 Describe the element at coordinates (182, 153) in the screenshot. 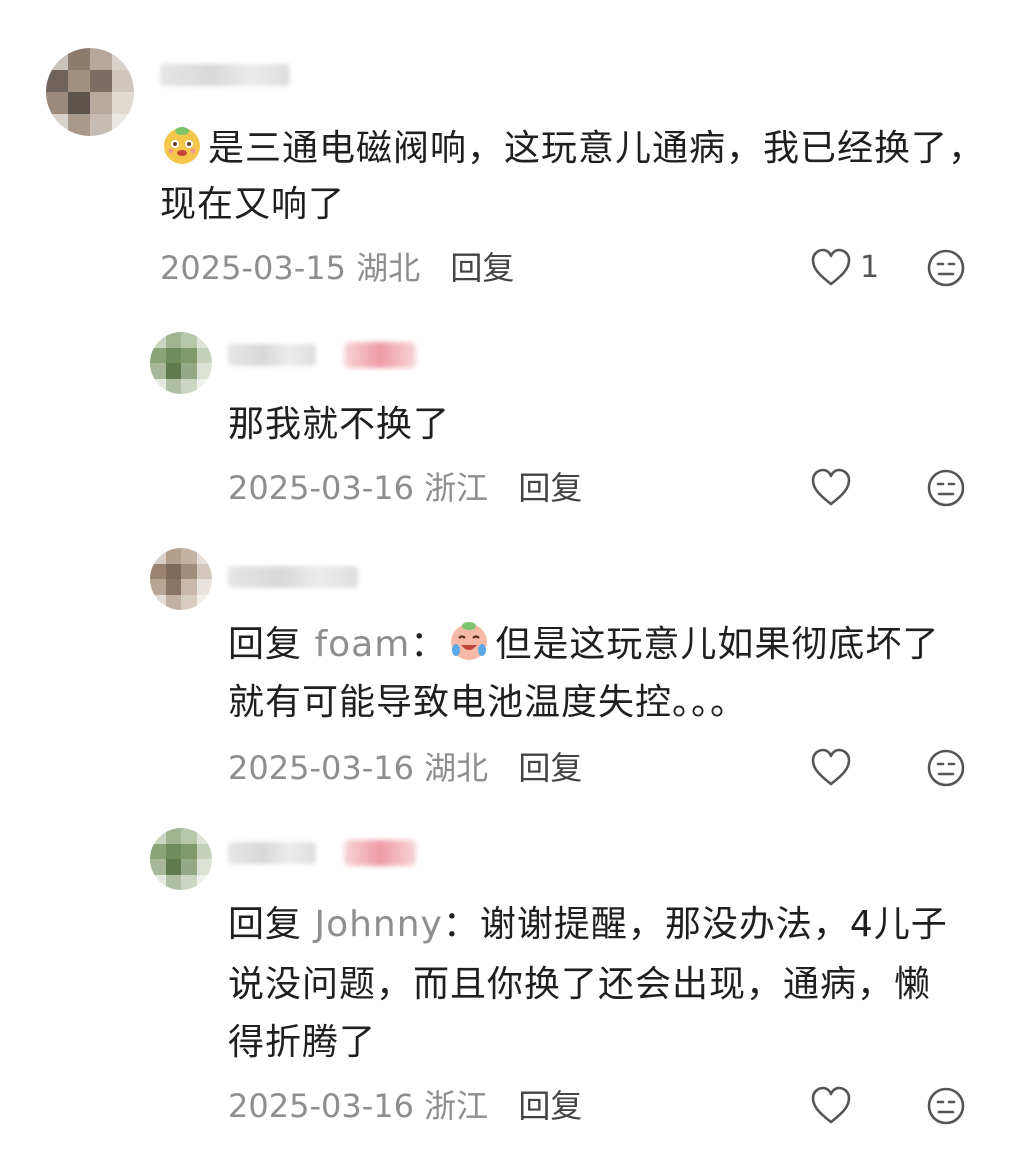

I see `puppy-face-emoji` at that location.